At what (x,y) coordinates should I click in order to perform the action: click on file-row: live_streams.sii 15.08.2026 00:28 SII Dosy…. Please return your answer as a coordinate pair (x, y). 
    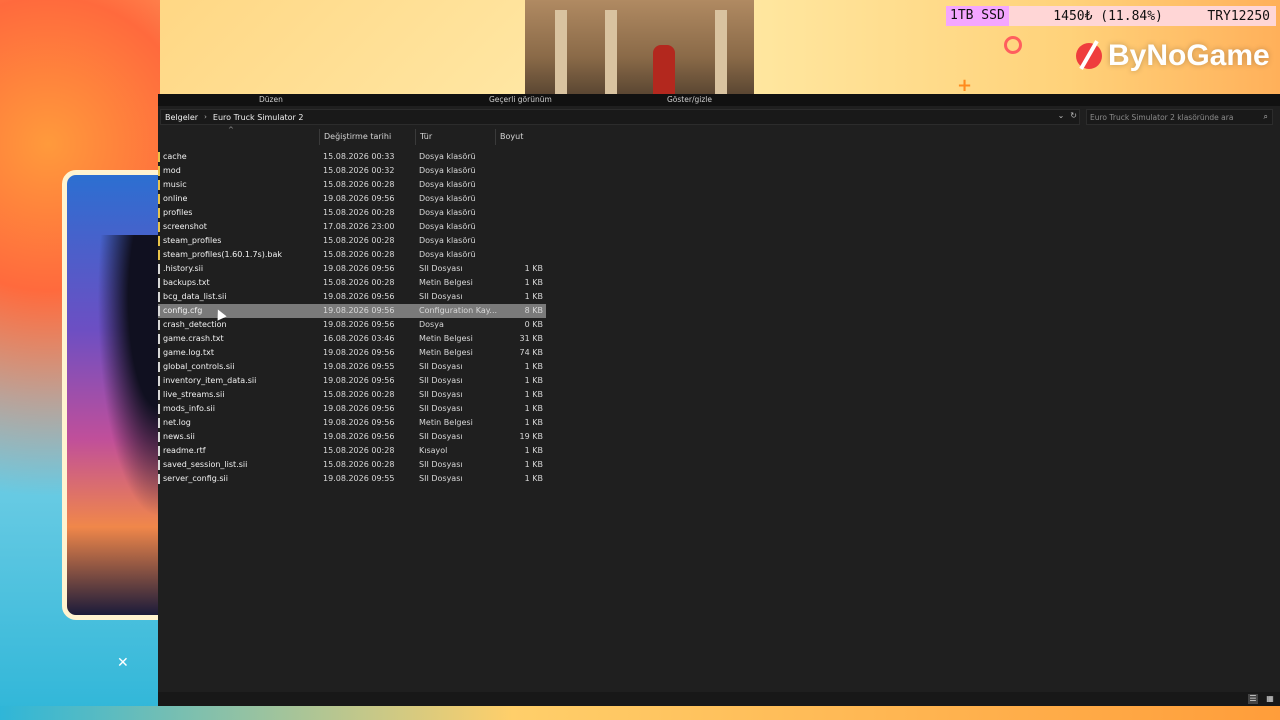
    Looking at the image, I should click on (352, 395).